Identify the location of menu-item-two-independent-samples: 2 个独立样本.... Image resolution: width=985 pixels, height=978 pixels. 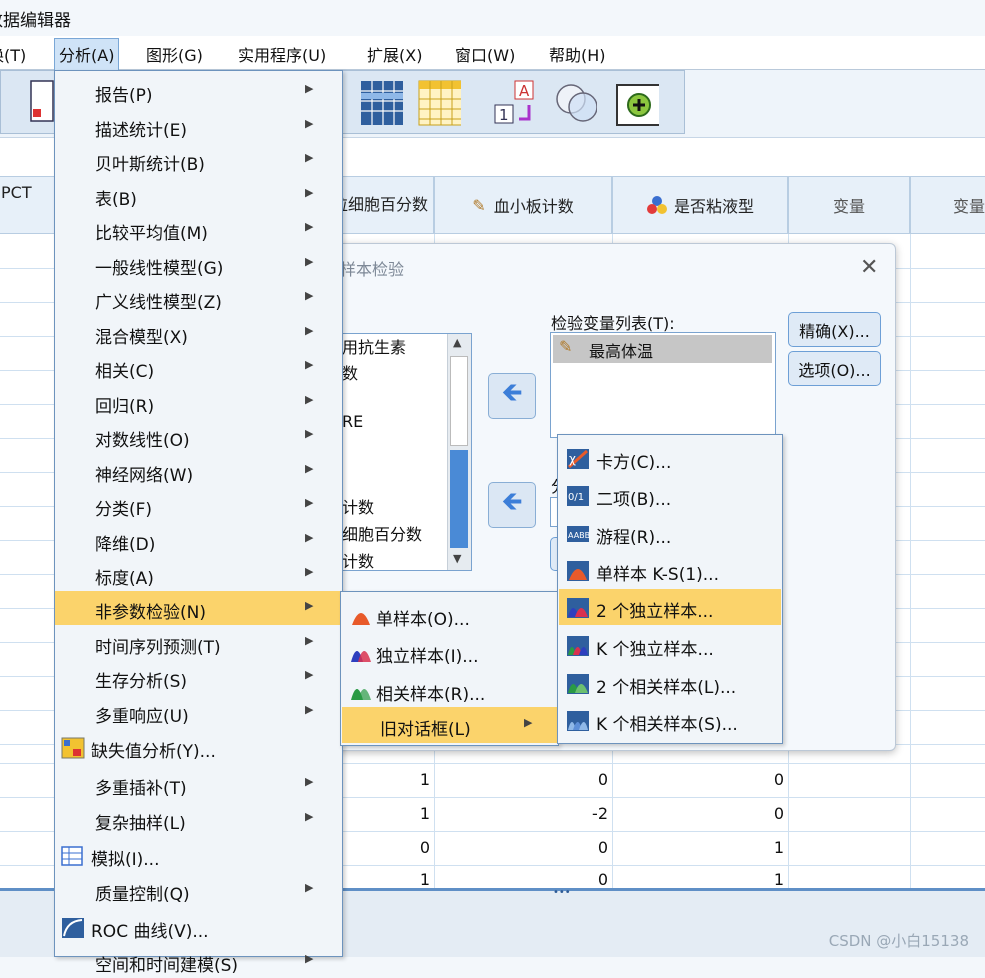
(670, 607).